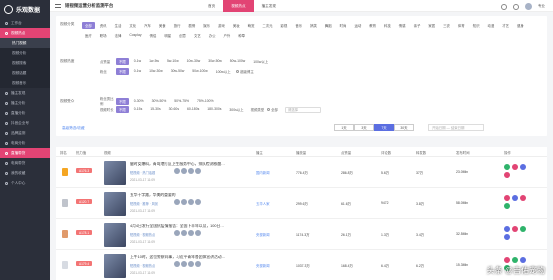 This screenshot has width=553, height=280. I want to click on sidebar-item: 个人中心, so click(25, 183).